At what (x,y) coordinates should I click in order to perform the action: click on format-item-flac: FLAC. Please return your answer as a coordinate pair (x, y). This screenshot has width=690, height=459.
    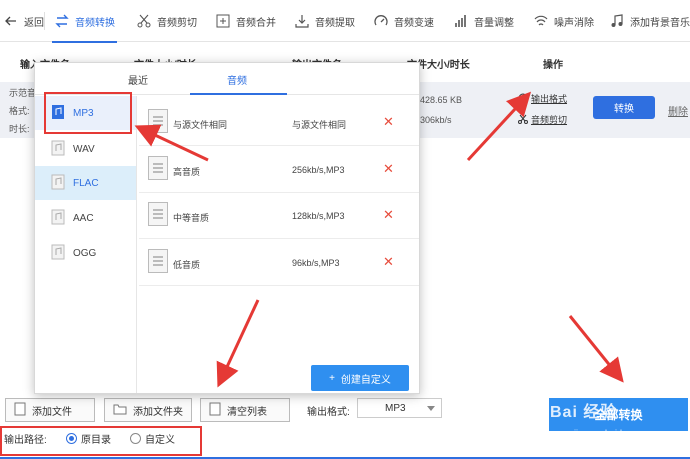
    Looking at the image, I should click on (85, 183).